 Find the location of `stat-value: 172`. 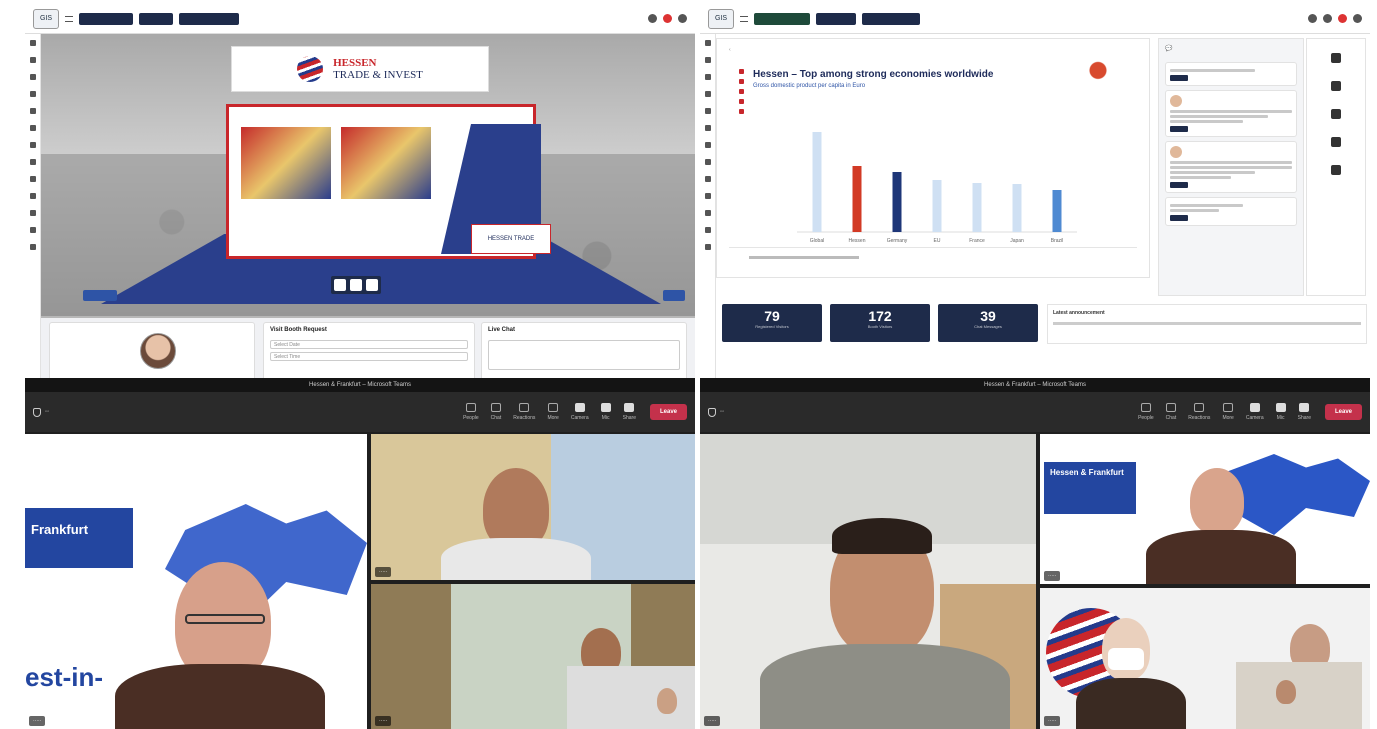

stat-value: 172 is located at coordinates (880, 316).